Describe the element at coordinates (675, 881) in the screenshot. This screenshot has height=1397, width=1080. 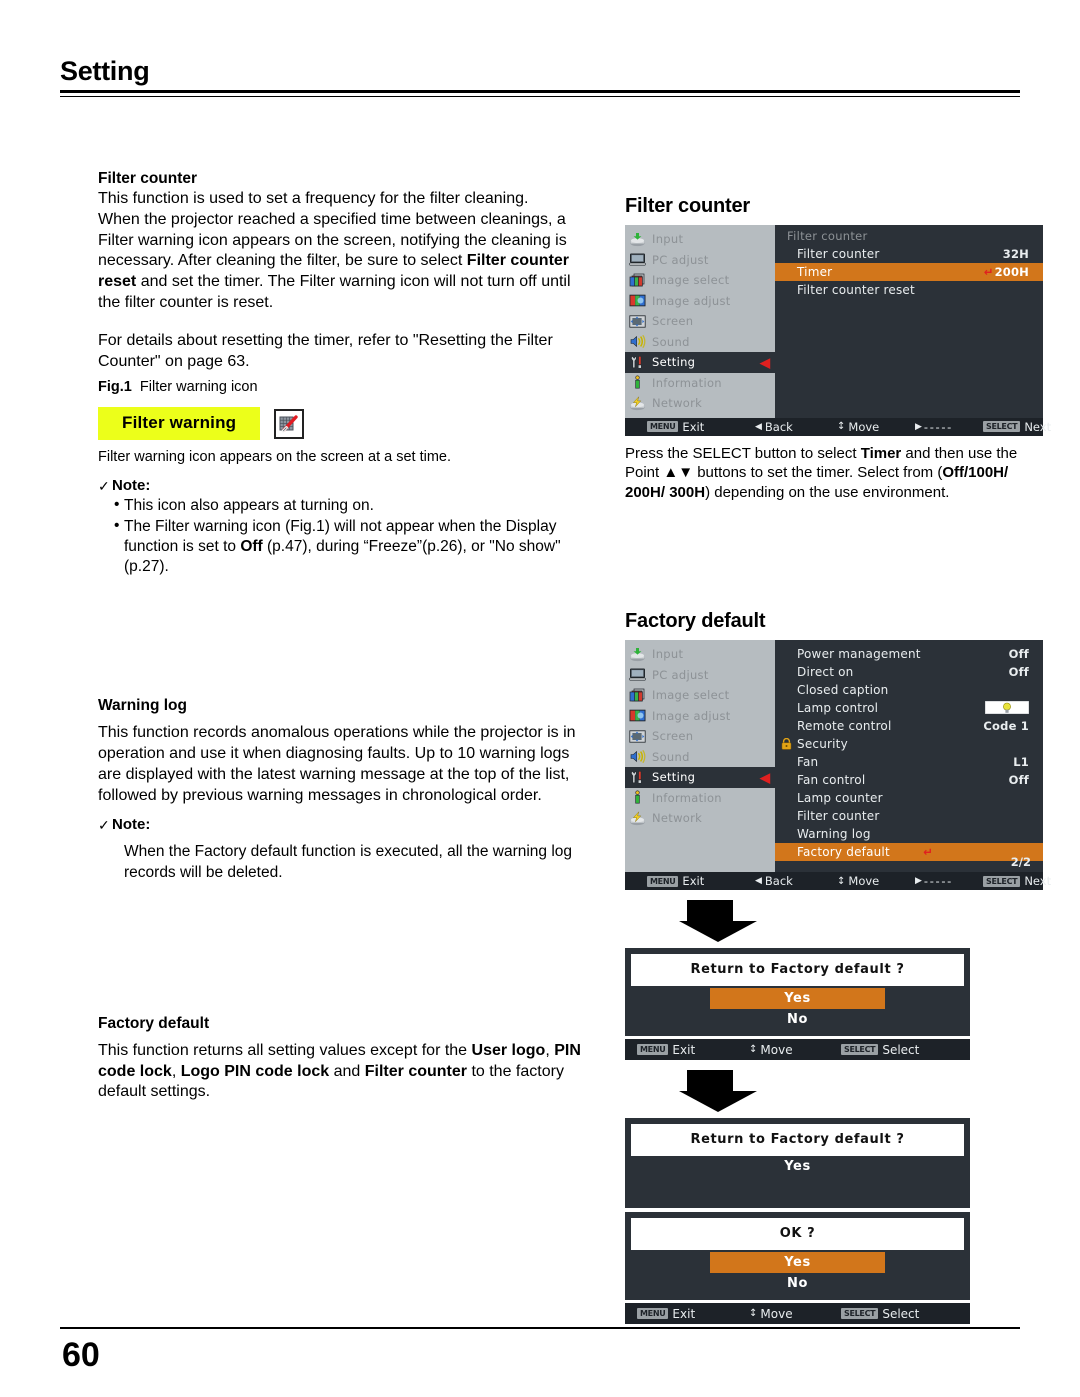
I see `osd2-exit: MENU Exit` at that location.